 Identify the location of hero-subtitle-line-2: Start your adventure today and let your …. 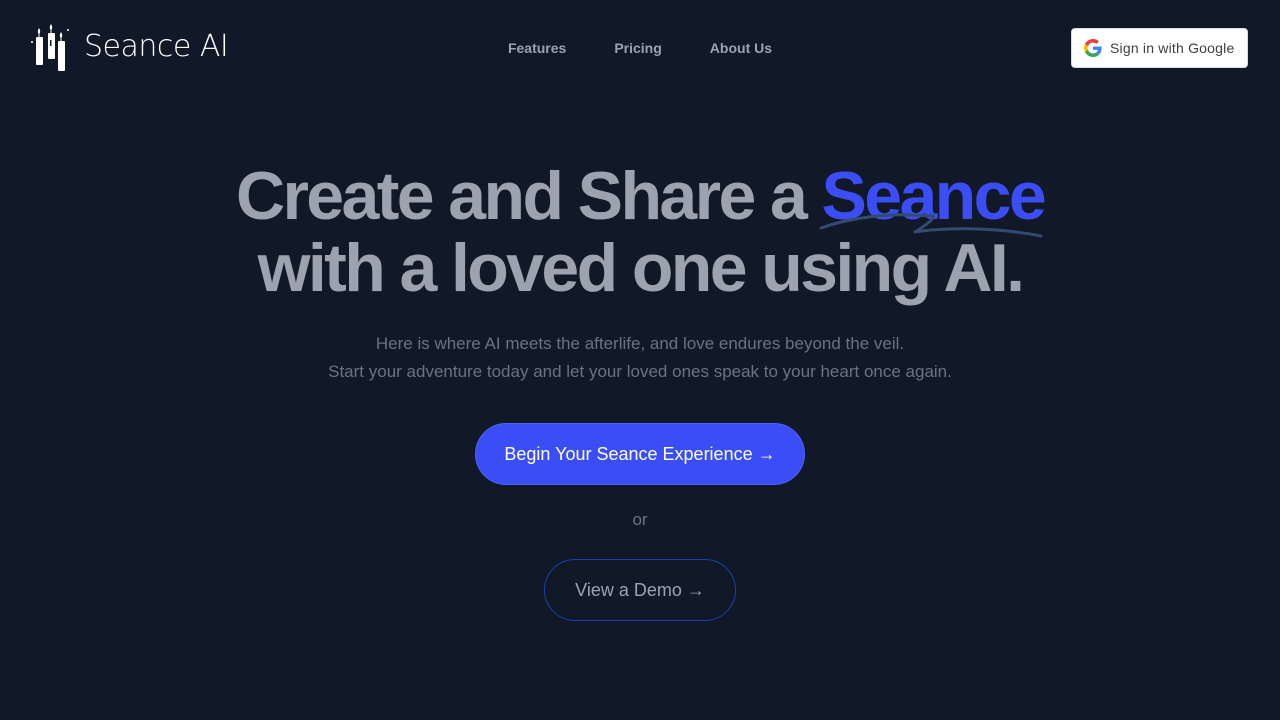
(640, 371).